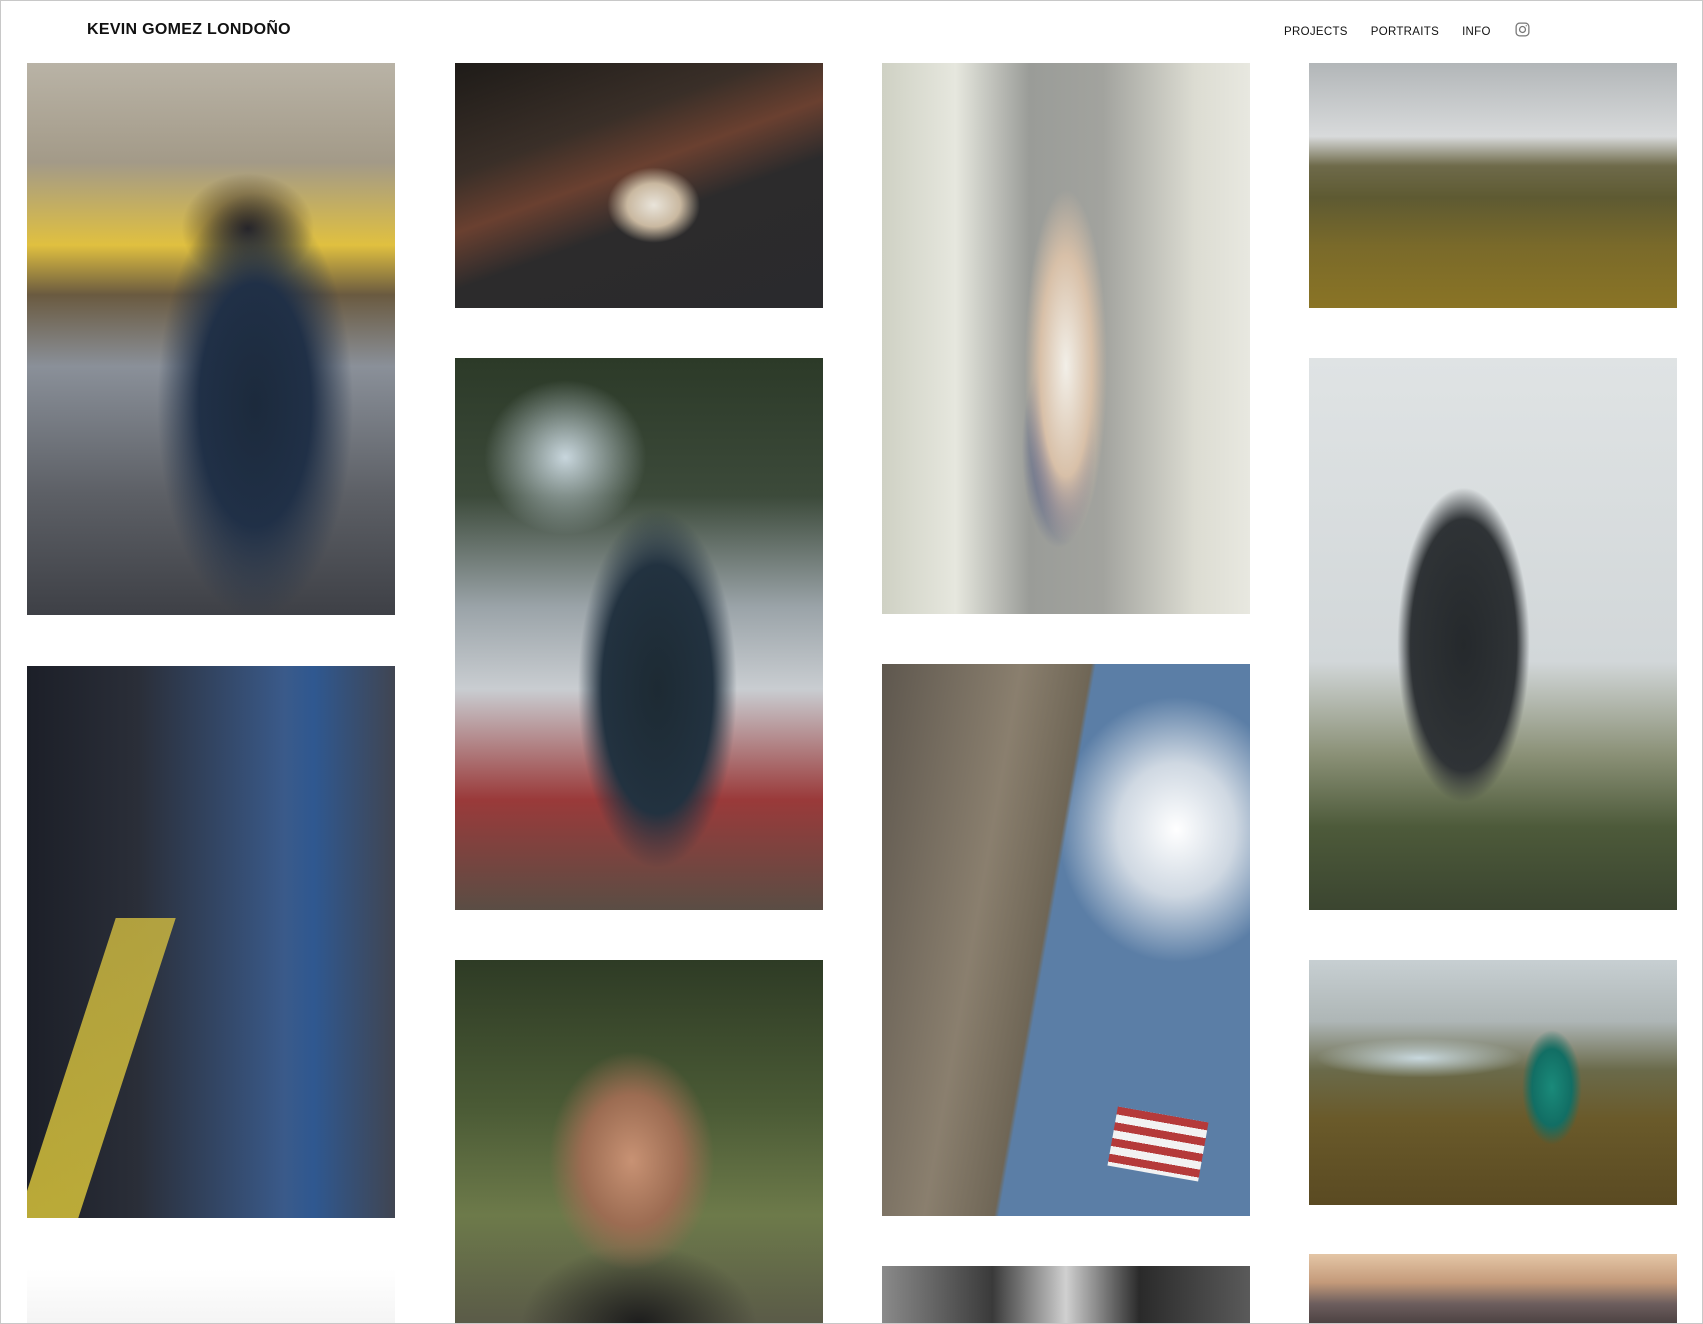 The width and height of the screenshot is (1703, 1324). What do you see at coordinates (1493, 185) in the screenshot?
I see `gallery-photo-paramo-landscape` at bounding box center [1493, 185].